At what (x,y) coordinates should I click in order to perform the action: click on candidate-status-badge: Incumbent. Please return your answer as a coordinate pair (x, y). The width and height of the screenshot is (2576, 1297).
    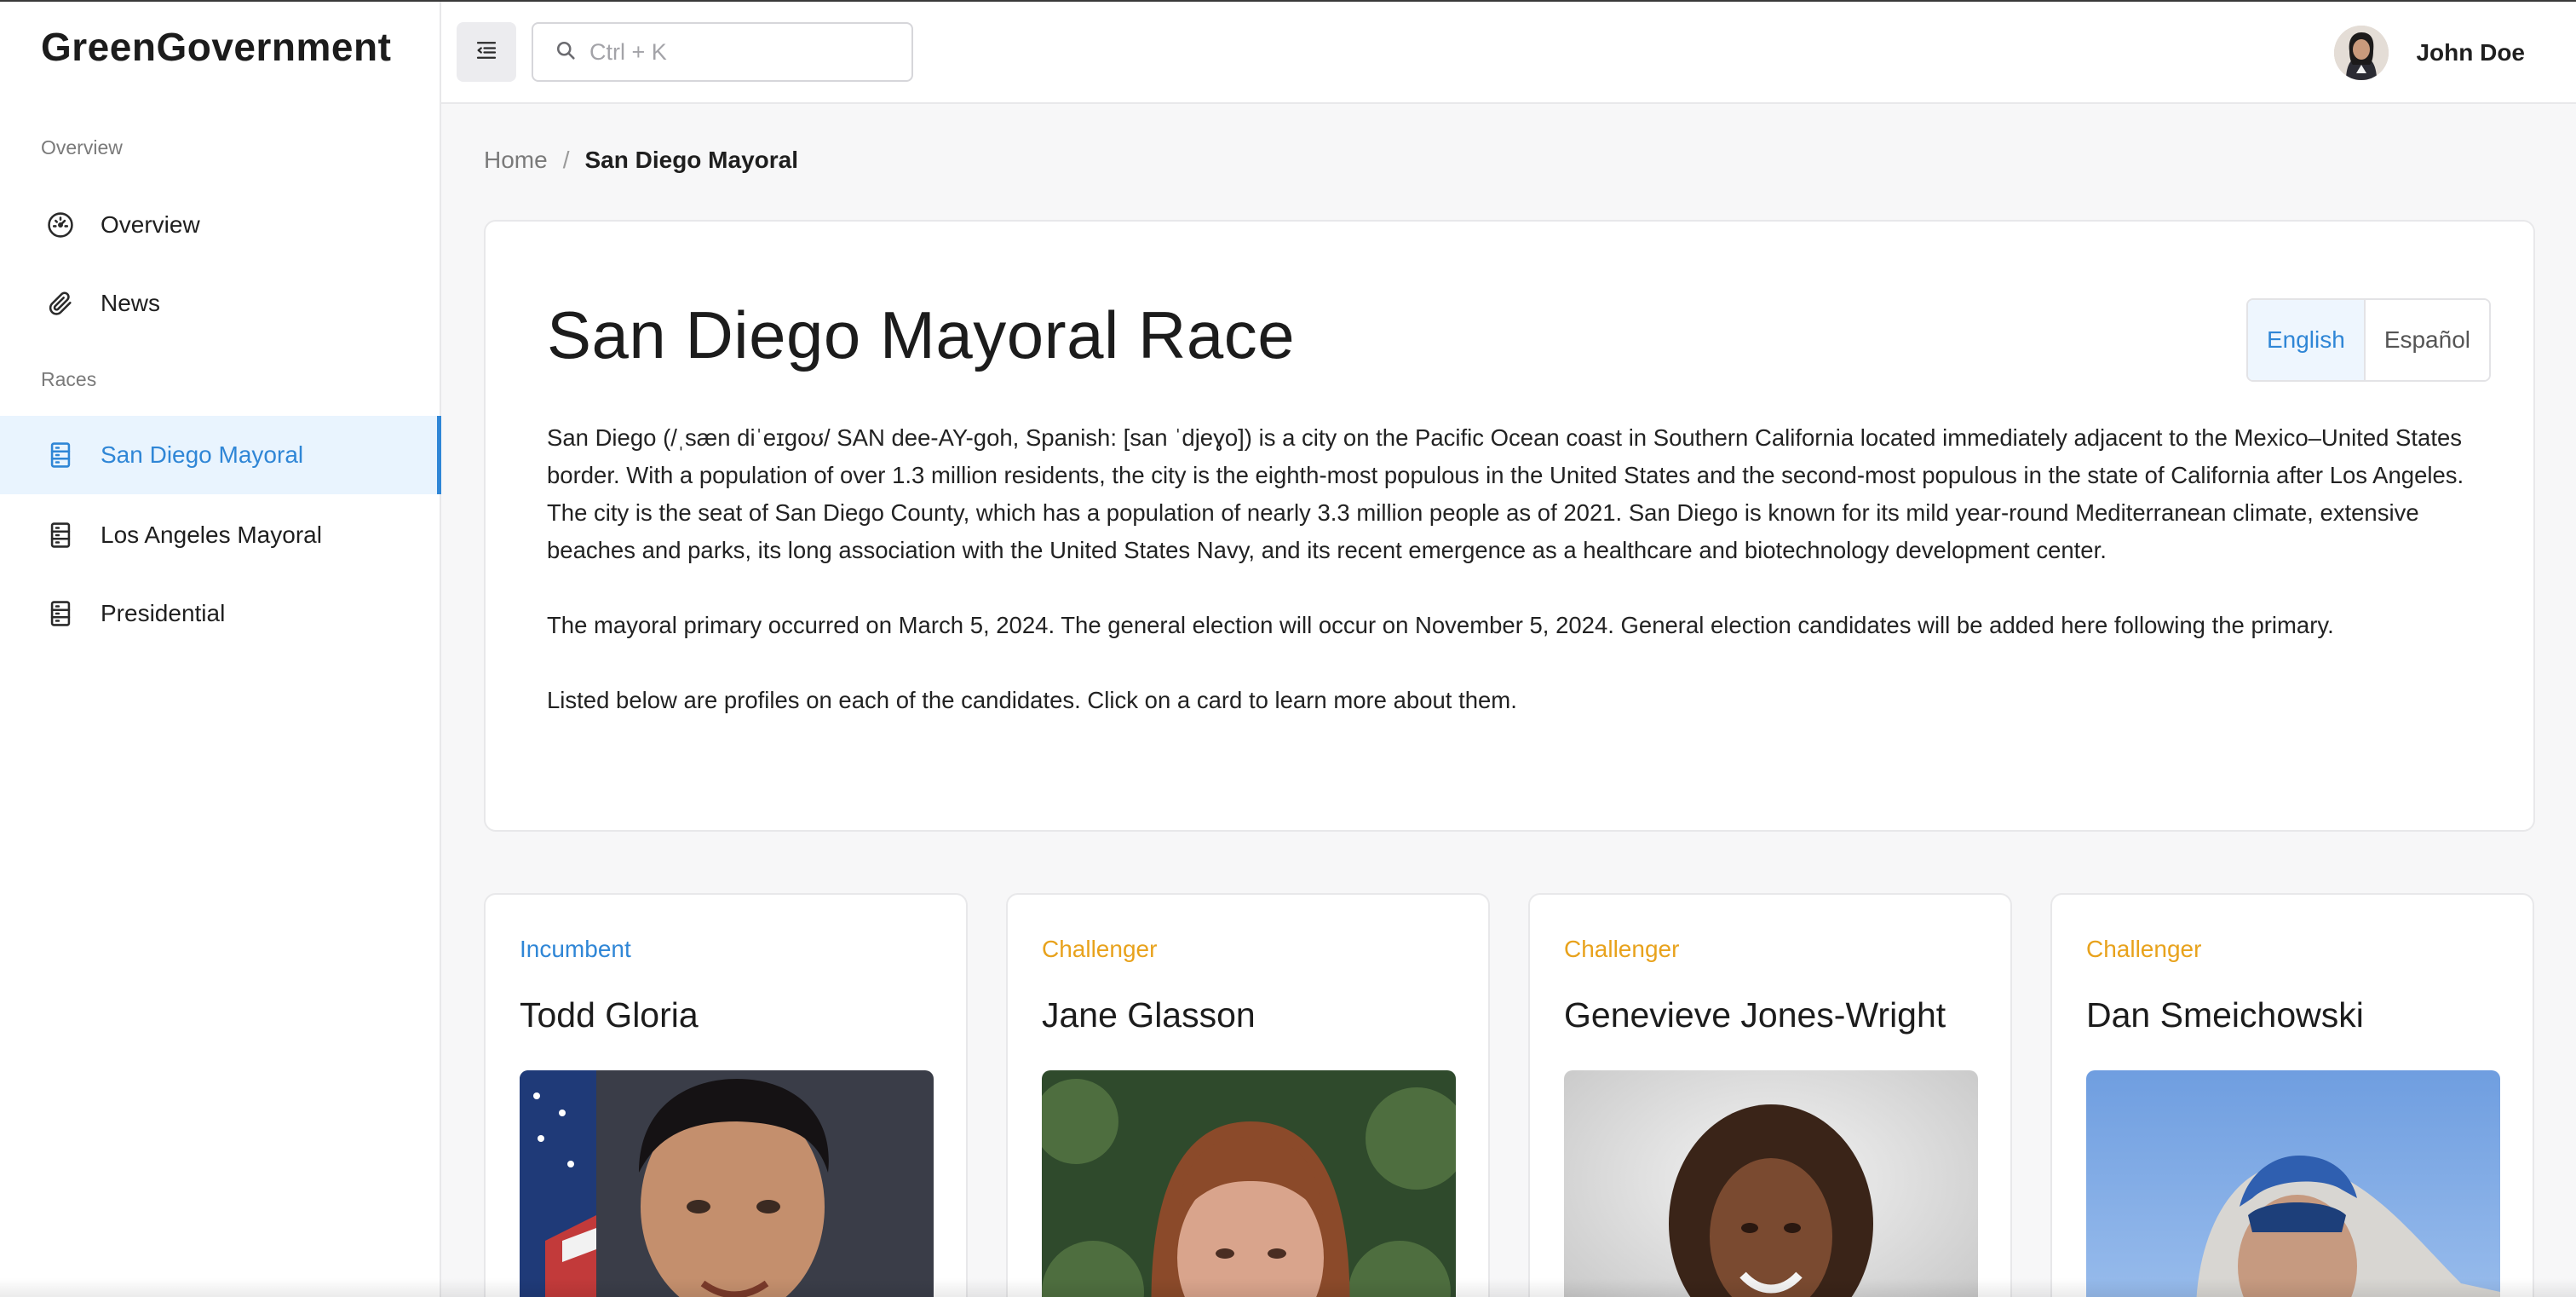
    Looking at the image, I should click on (576, 949).